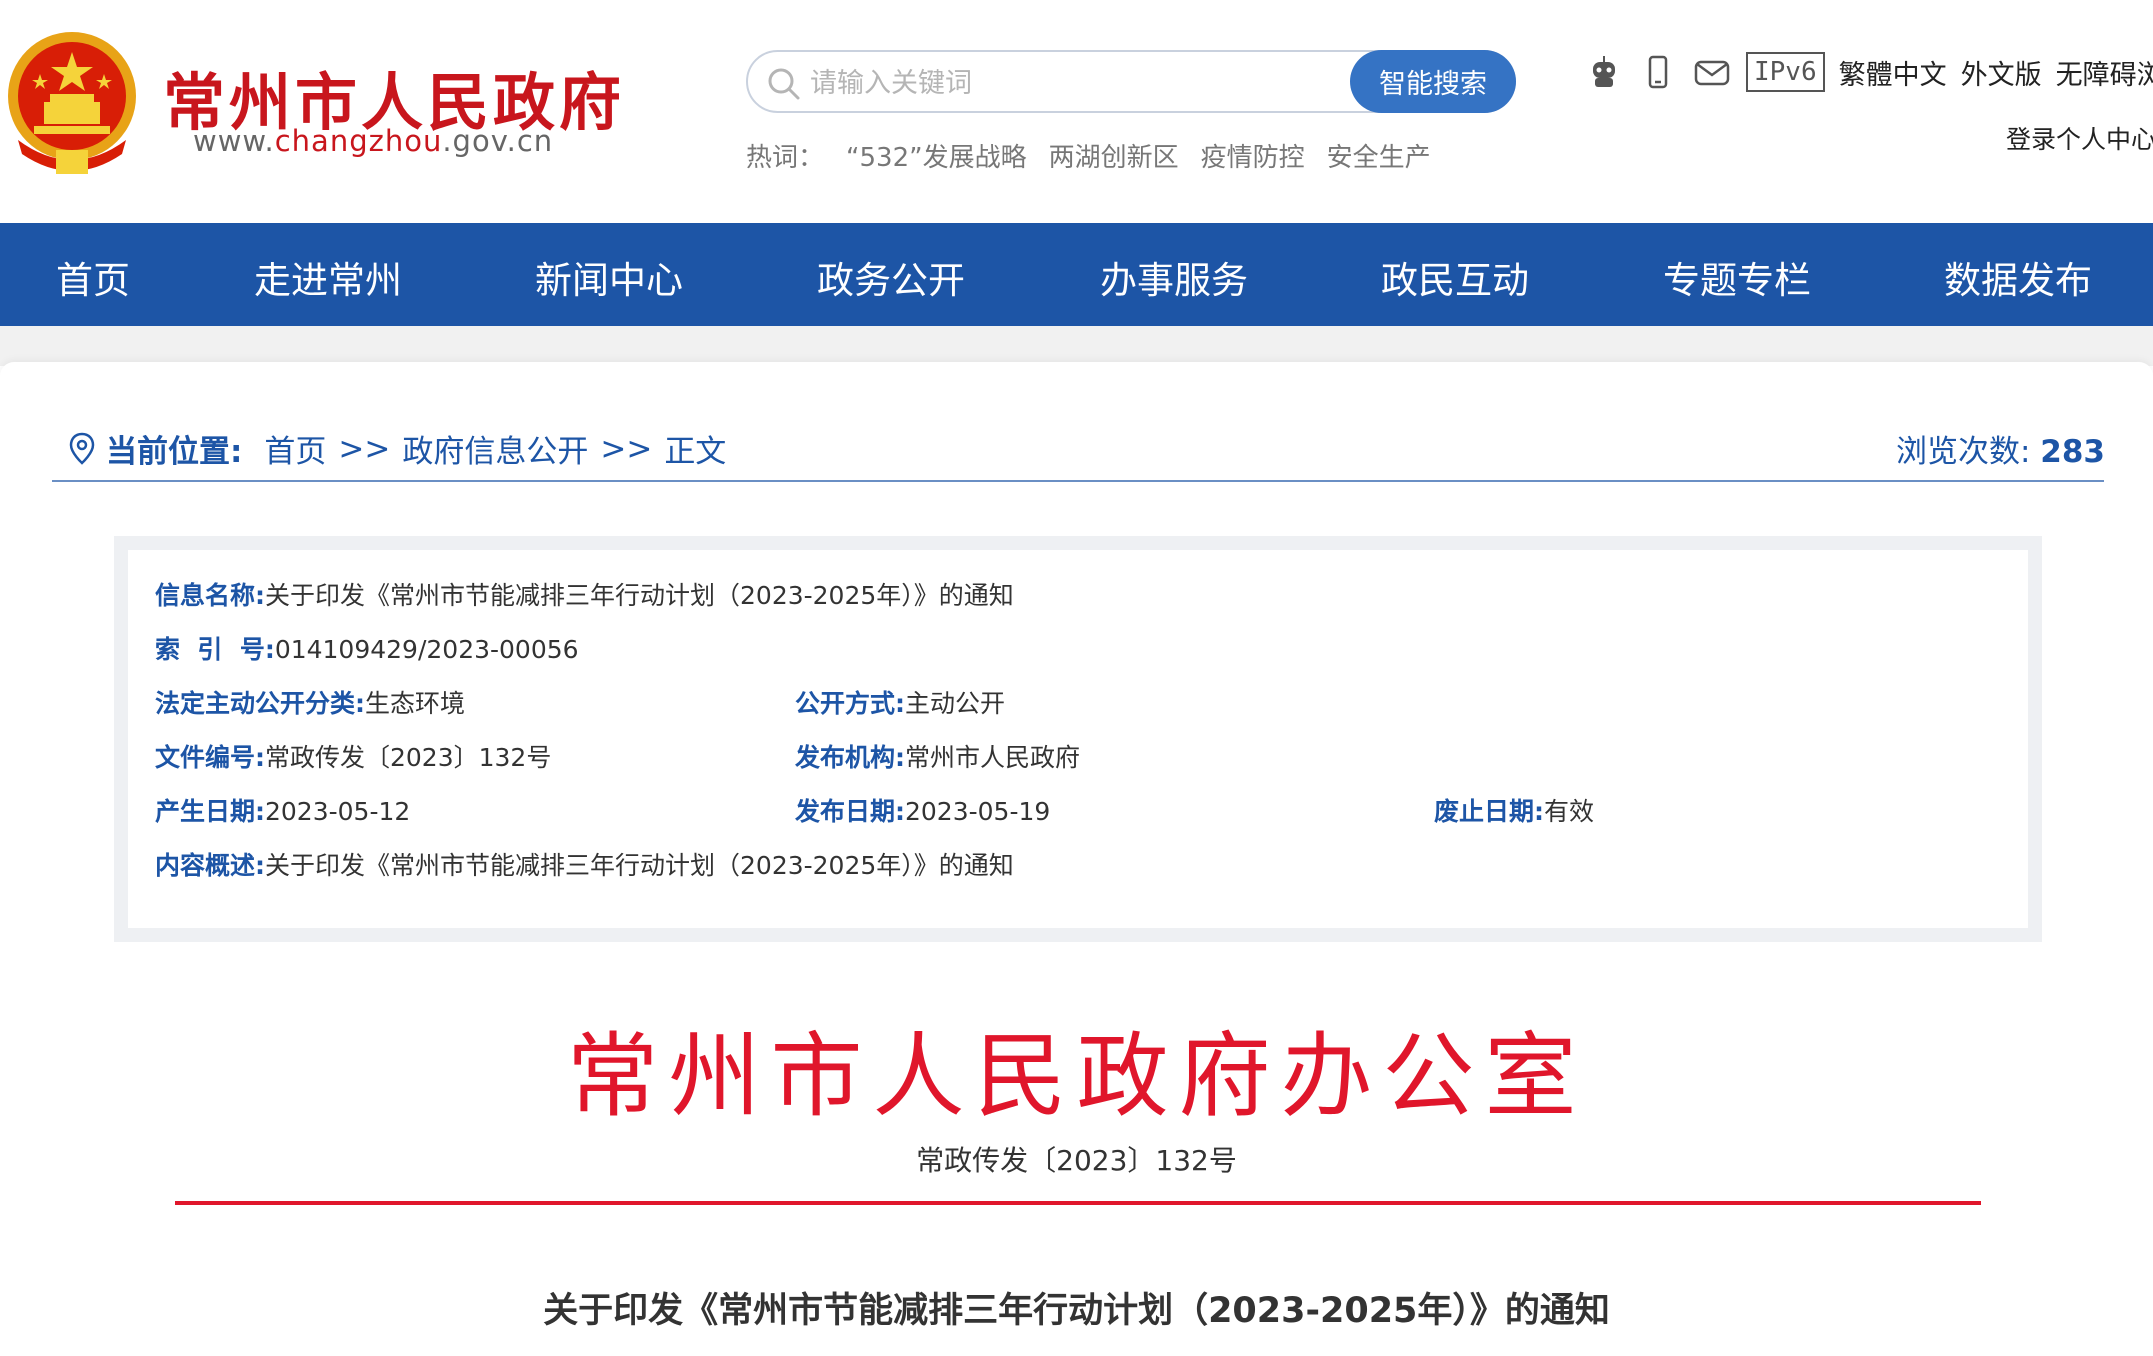  I want to click on info-value: 常州市人民政府, so click(993, 757).